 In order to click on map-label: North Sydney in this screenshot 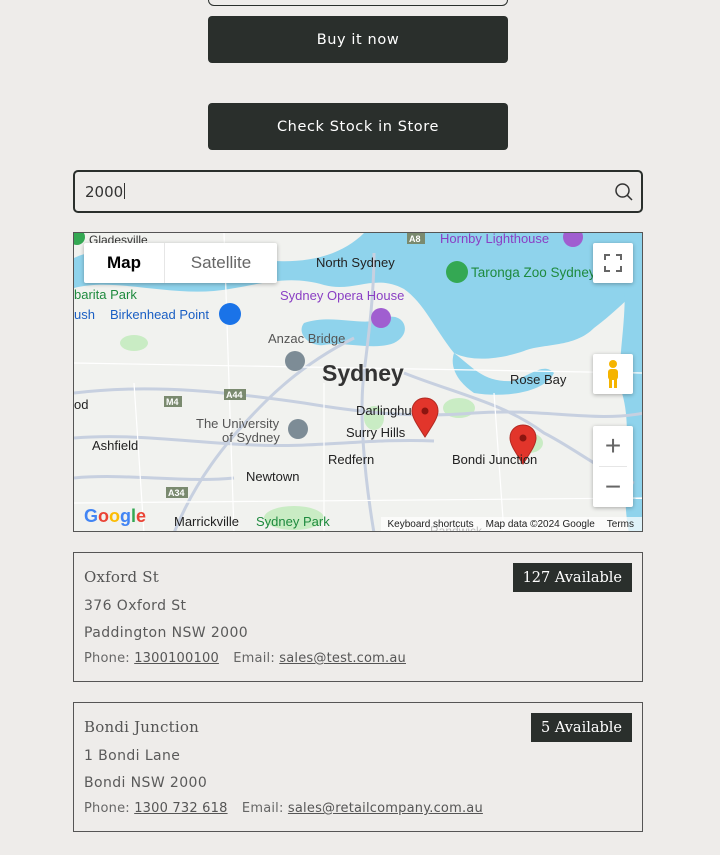, I will do `click(355, 262)`.